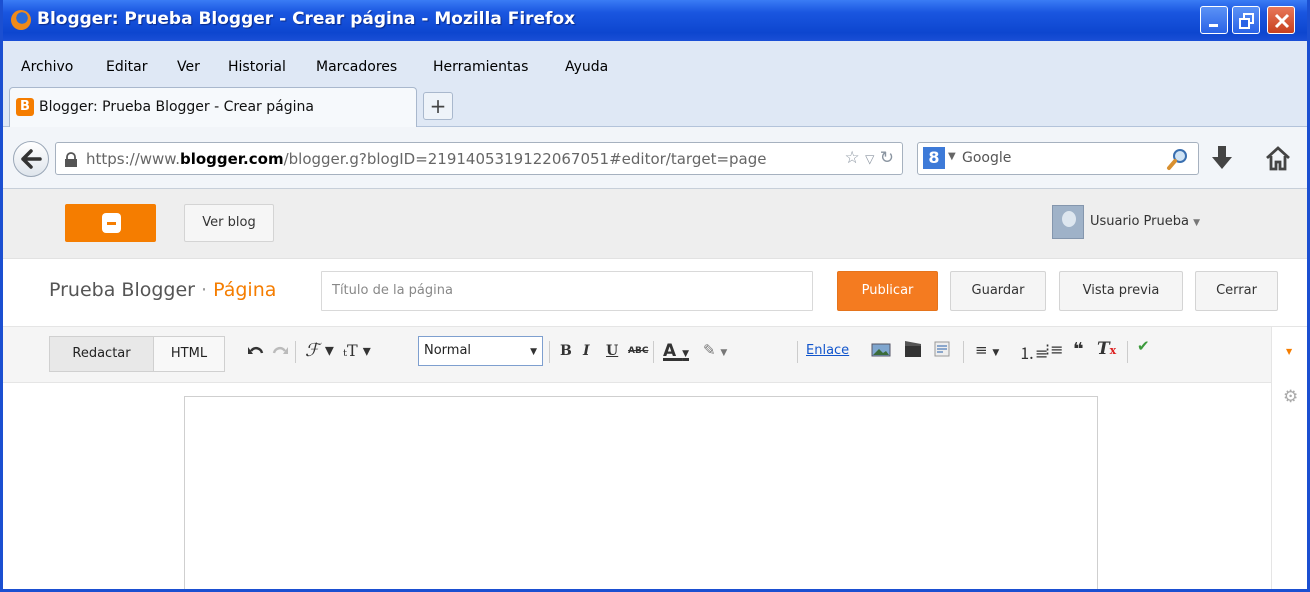  What do you see at coordinates (998, 291) in the screenshot?
I see `save-button: Guardar` at bounding box center [998, 291].